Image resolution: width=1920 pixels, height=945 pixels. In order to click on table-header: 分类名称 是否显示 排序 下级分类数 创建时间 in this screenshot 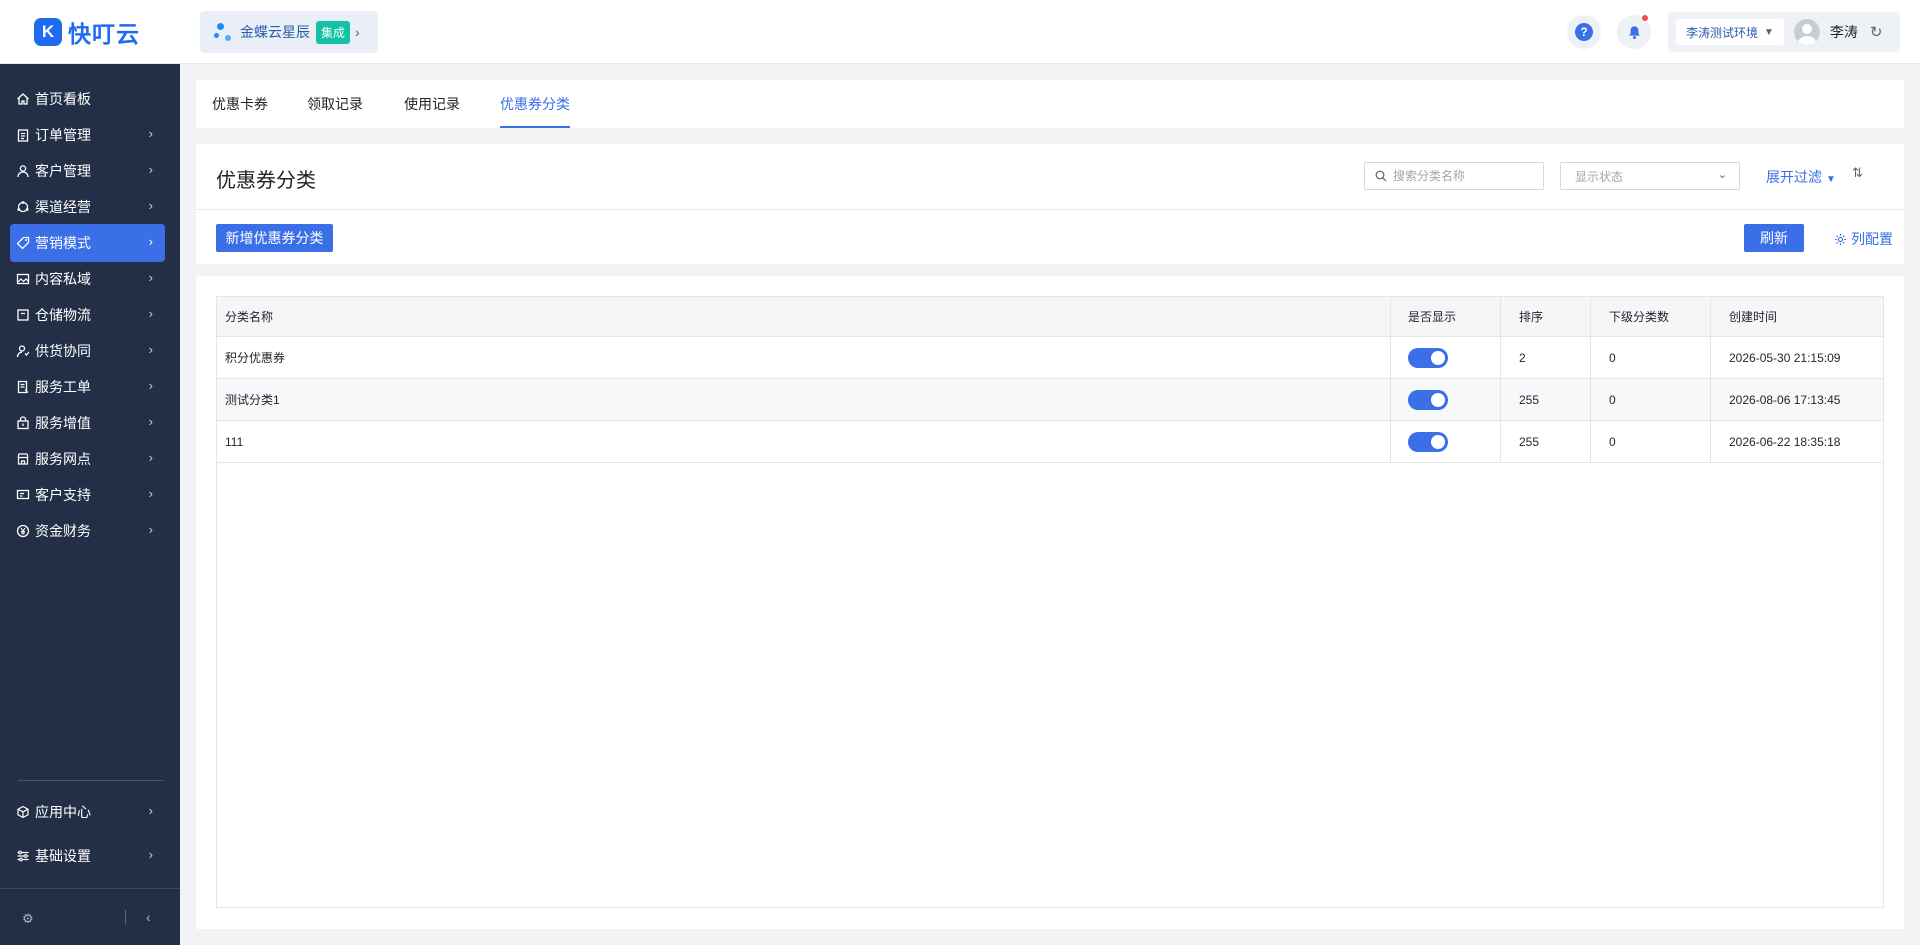, I will do `click(1050, 317)`.